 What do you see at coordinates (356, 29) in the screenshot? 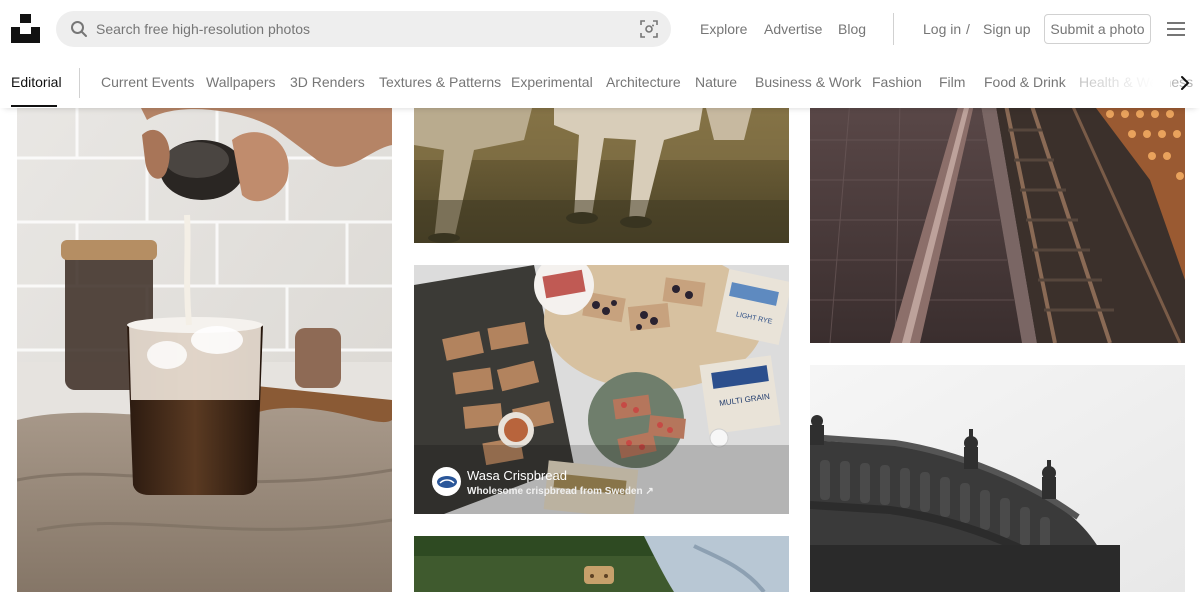
I see `search-input` at bounding box center [356, 29].